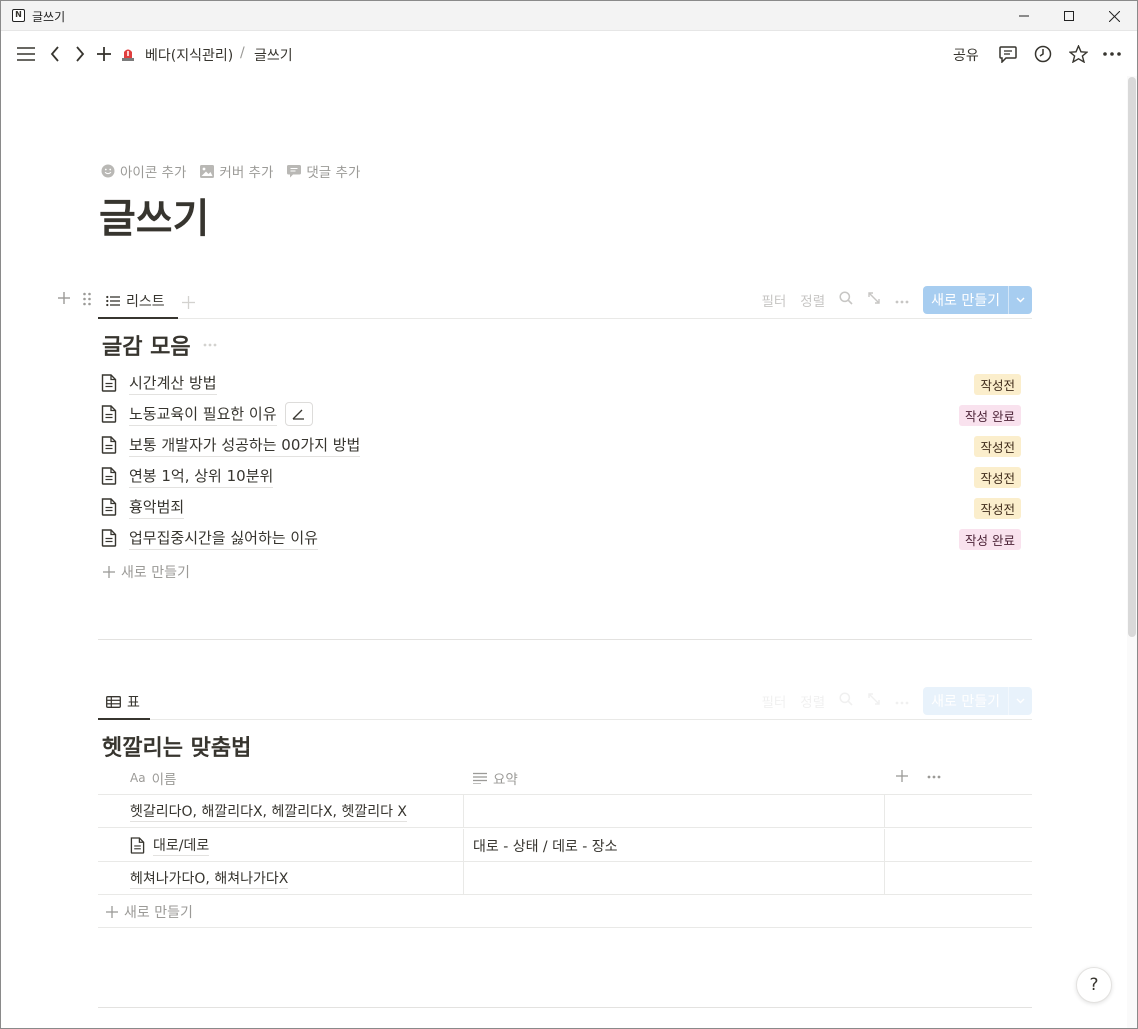 The image size is (1138, 1029). Describe the element at coordinates (209, 878) in the screenshot. I see `cell-name: 헤쳐나가다O, 해쳐나가다X` at that location.